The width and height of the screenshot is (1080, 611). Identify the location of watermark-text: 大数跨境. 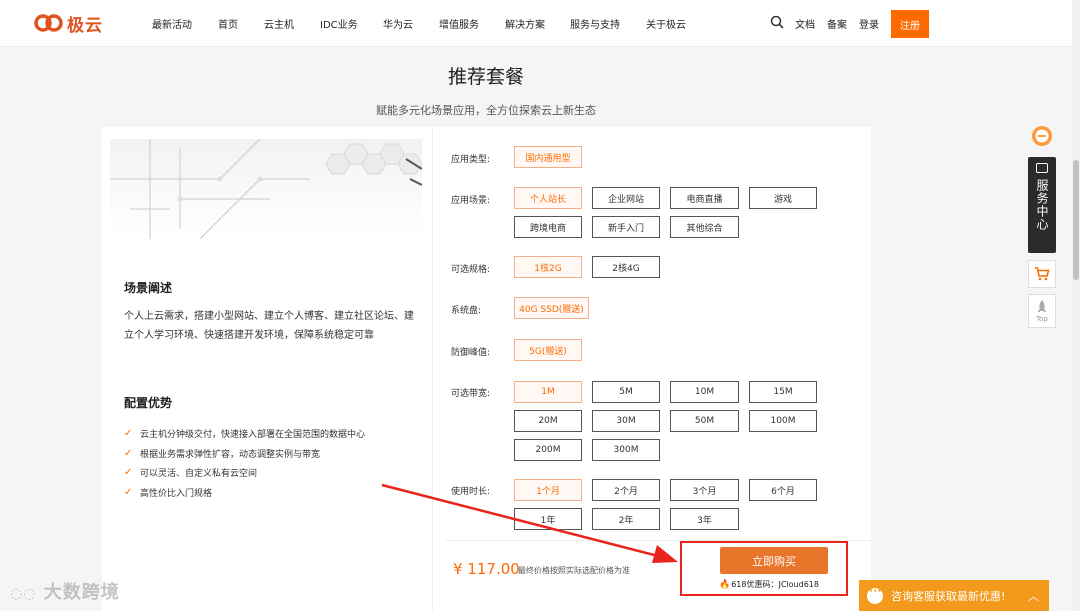
(81, 592).